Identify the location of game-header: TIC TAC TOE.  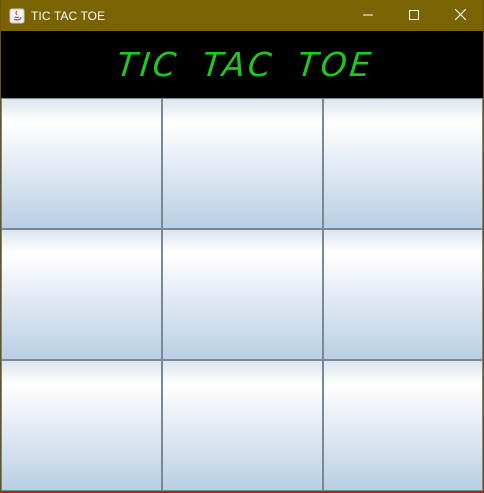
(242, 64).